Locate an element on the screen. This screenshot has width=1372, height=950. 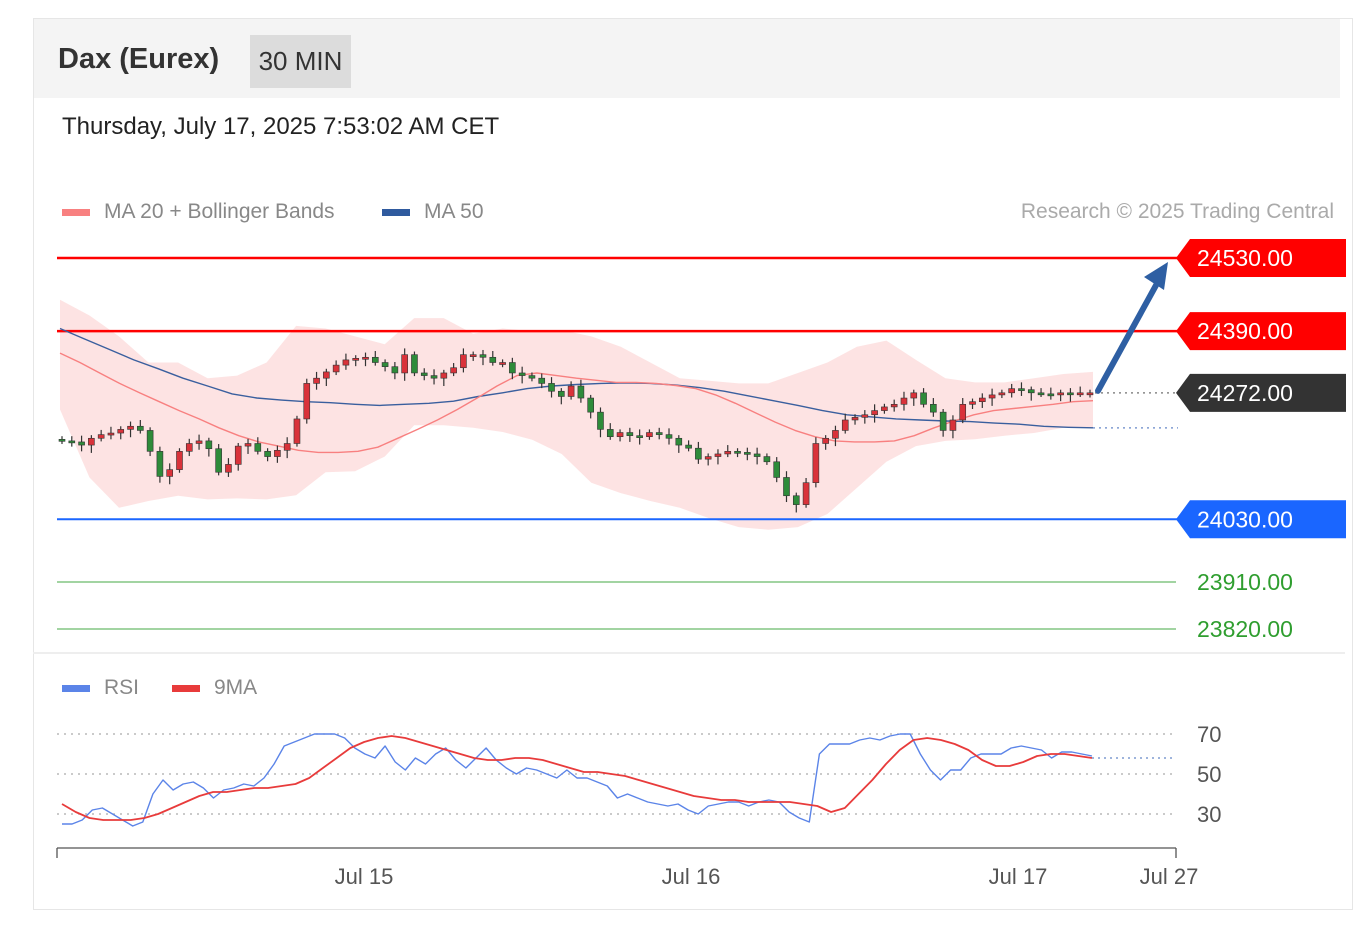
rsi-reference-label: 70 is located at coordinates (1209, 734).